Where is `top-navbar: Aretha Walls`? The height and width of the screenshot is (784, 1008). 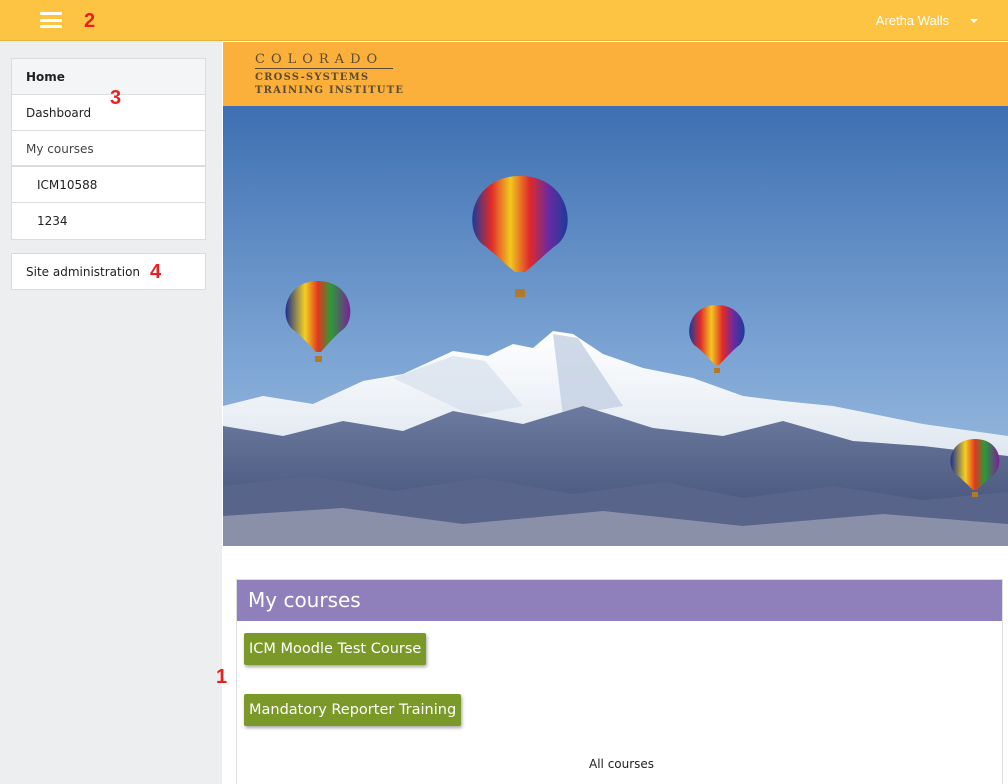 top-navbar: Aretha Walls is located at coordinates (504, 20).